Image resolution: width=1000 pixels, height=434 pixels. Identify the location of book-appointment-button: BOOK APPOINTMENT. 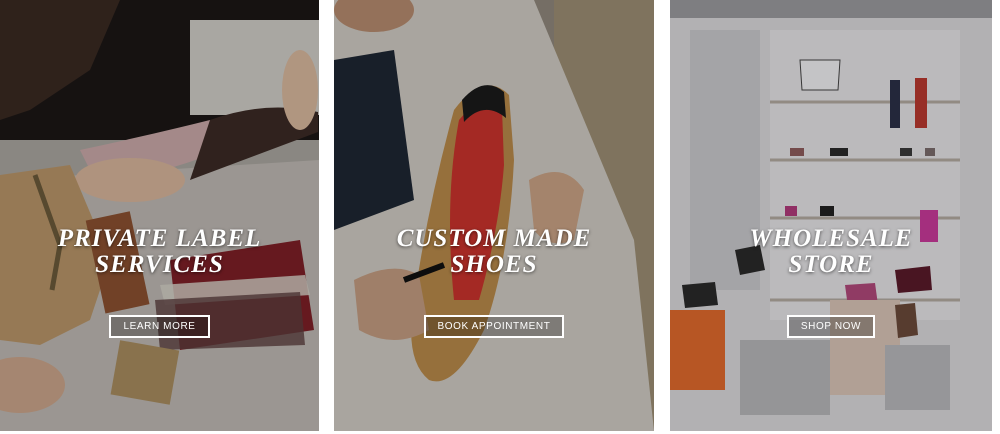
(494, 326).